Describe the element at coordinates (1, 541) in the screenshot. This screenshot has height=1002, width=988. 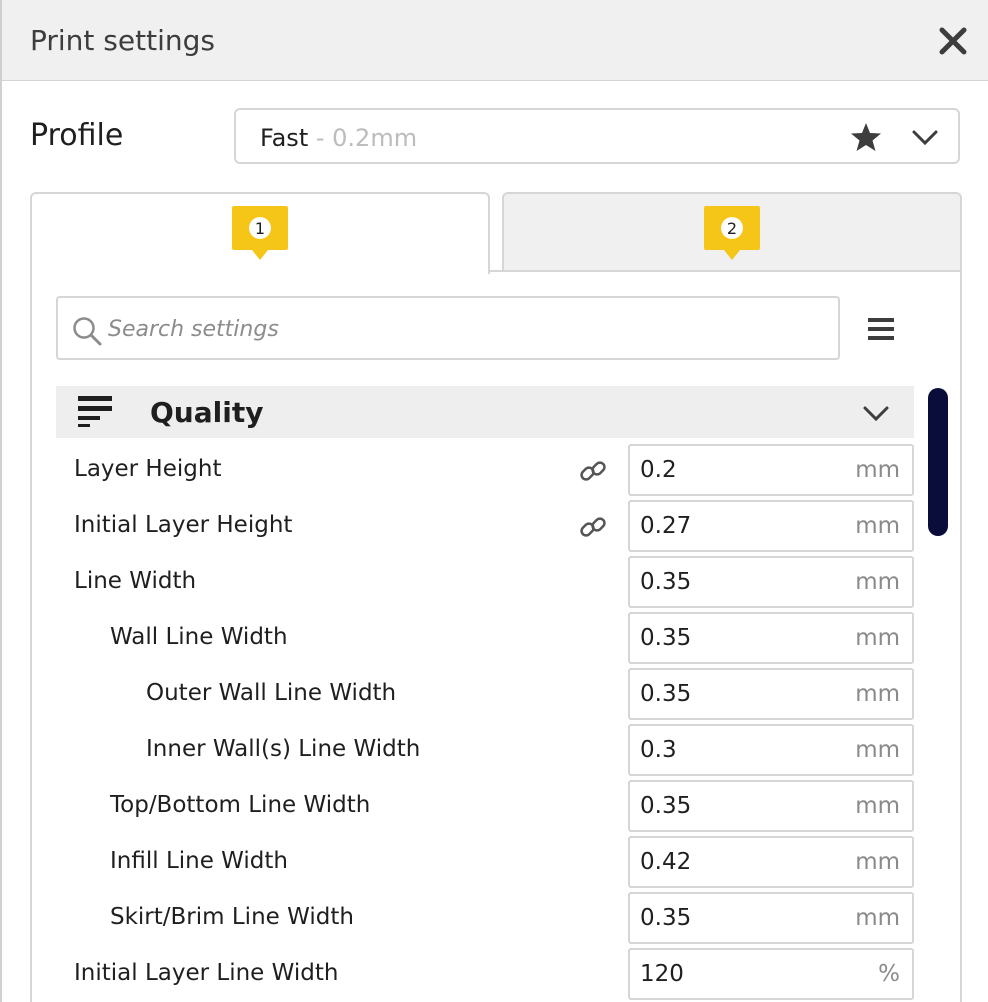
I see `window-left-border` at that location.